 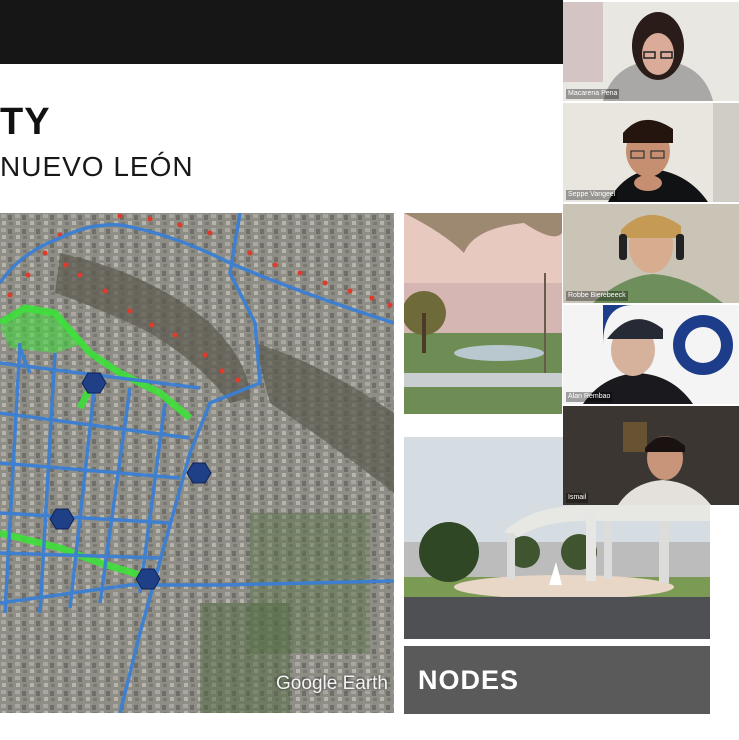 I want to click on participant-name: Seppe Vangeel, so click(x=592, y=195).